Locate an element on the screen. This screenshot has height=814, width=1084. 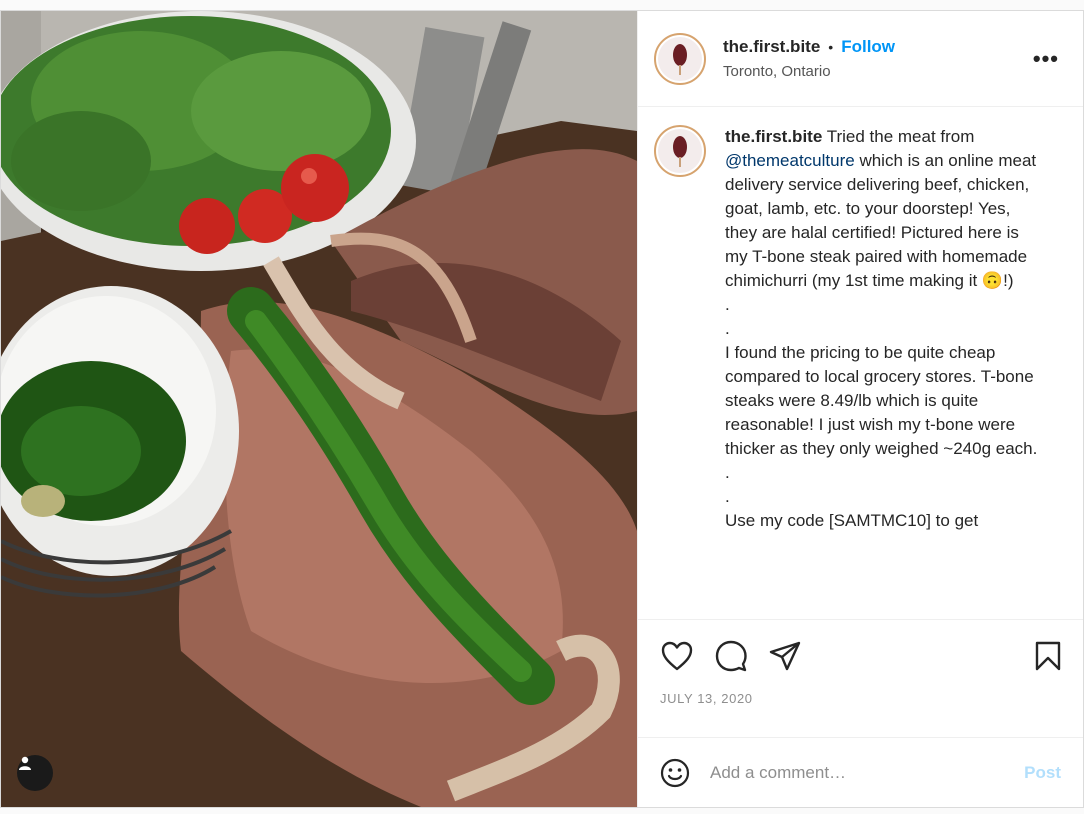
more-options-button: ••• is located at coordinates (1046, 59).